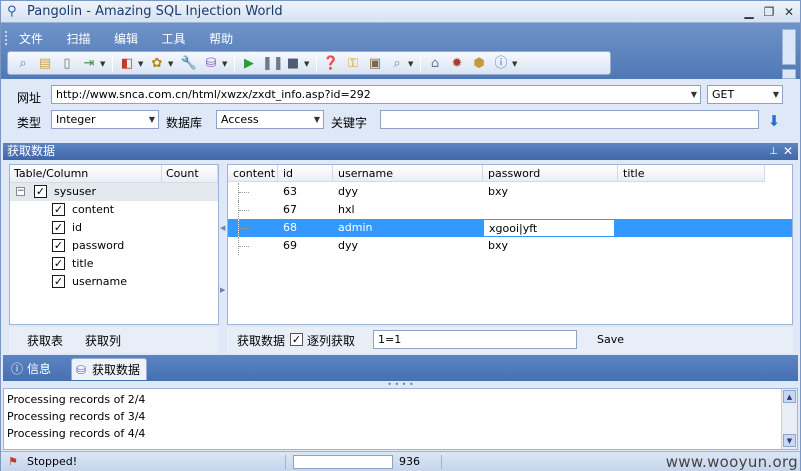  I want to click on cell-id: 63, so click(287, 192).